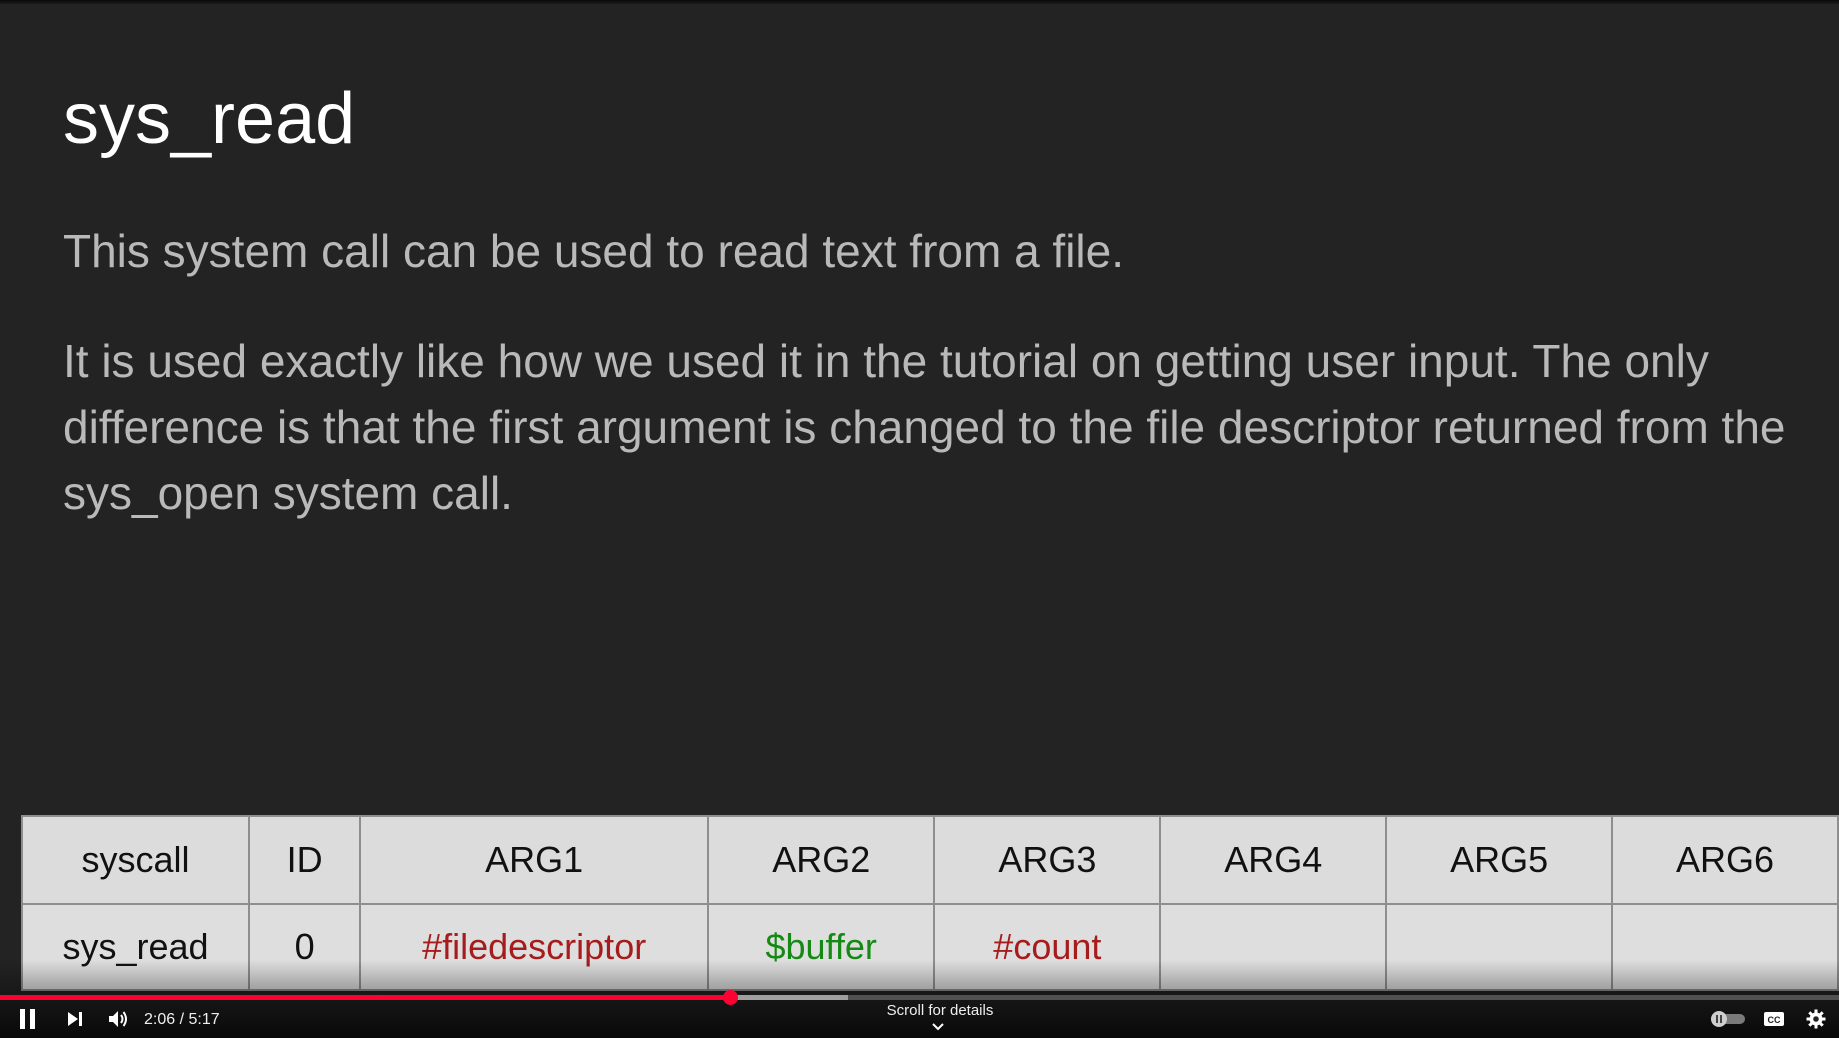  Describe the element at coordinates (919, 997) in the screenshot. I see `progress-bar` at that location.